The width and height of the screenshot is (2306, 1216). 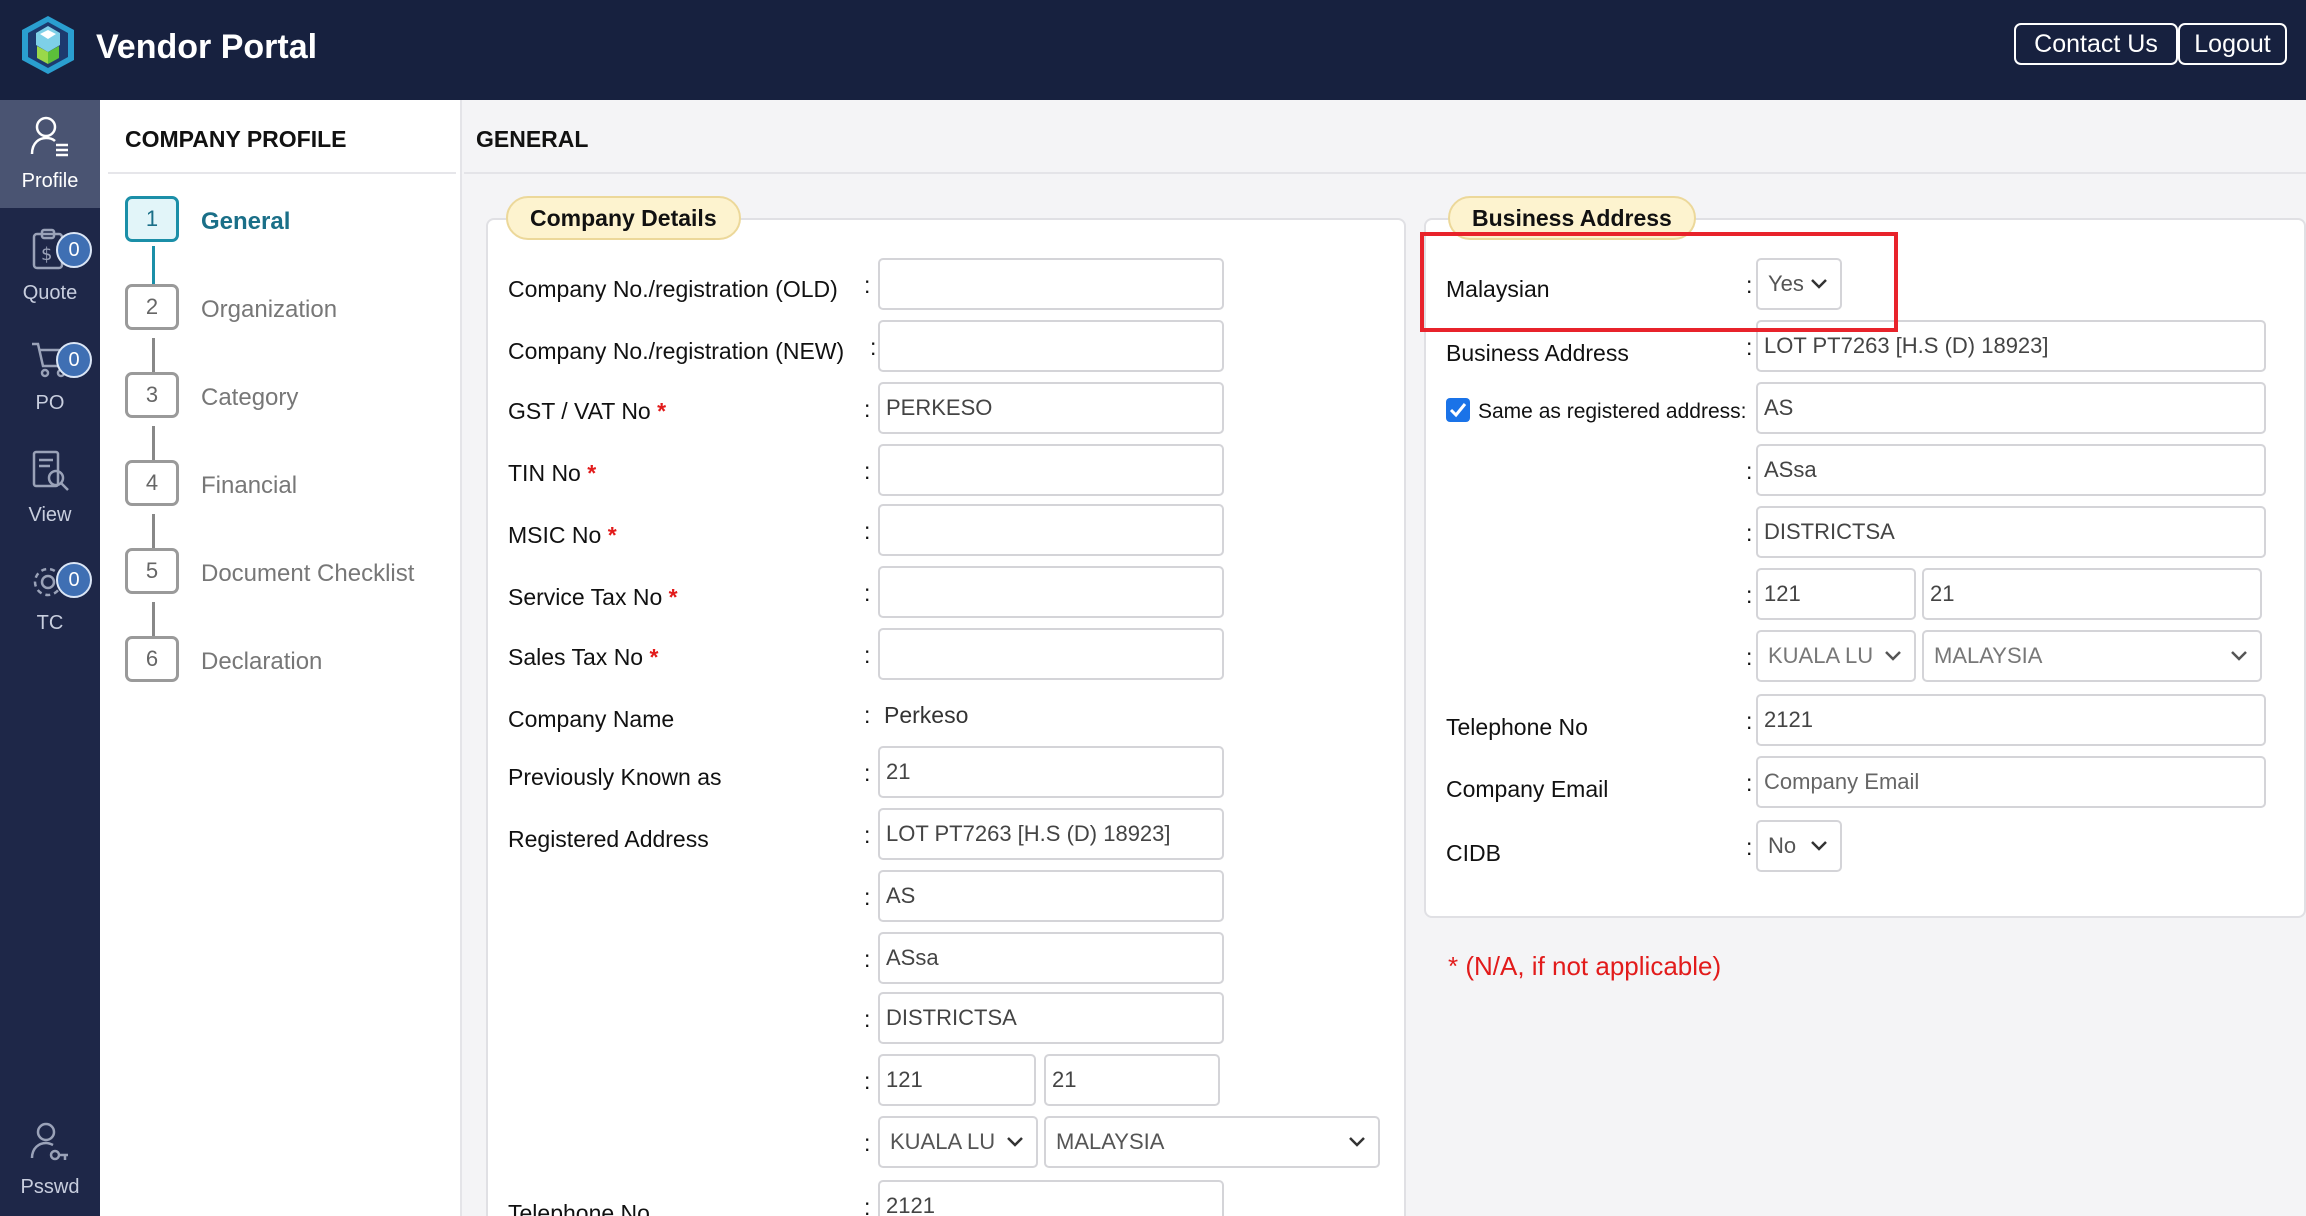 I want to click on company-name-label: Company Name, so click(x=591, y=719).